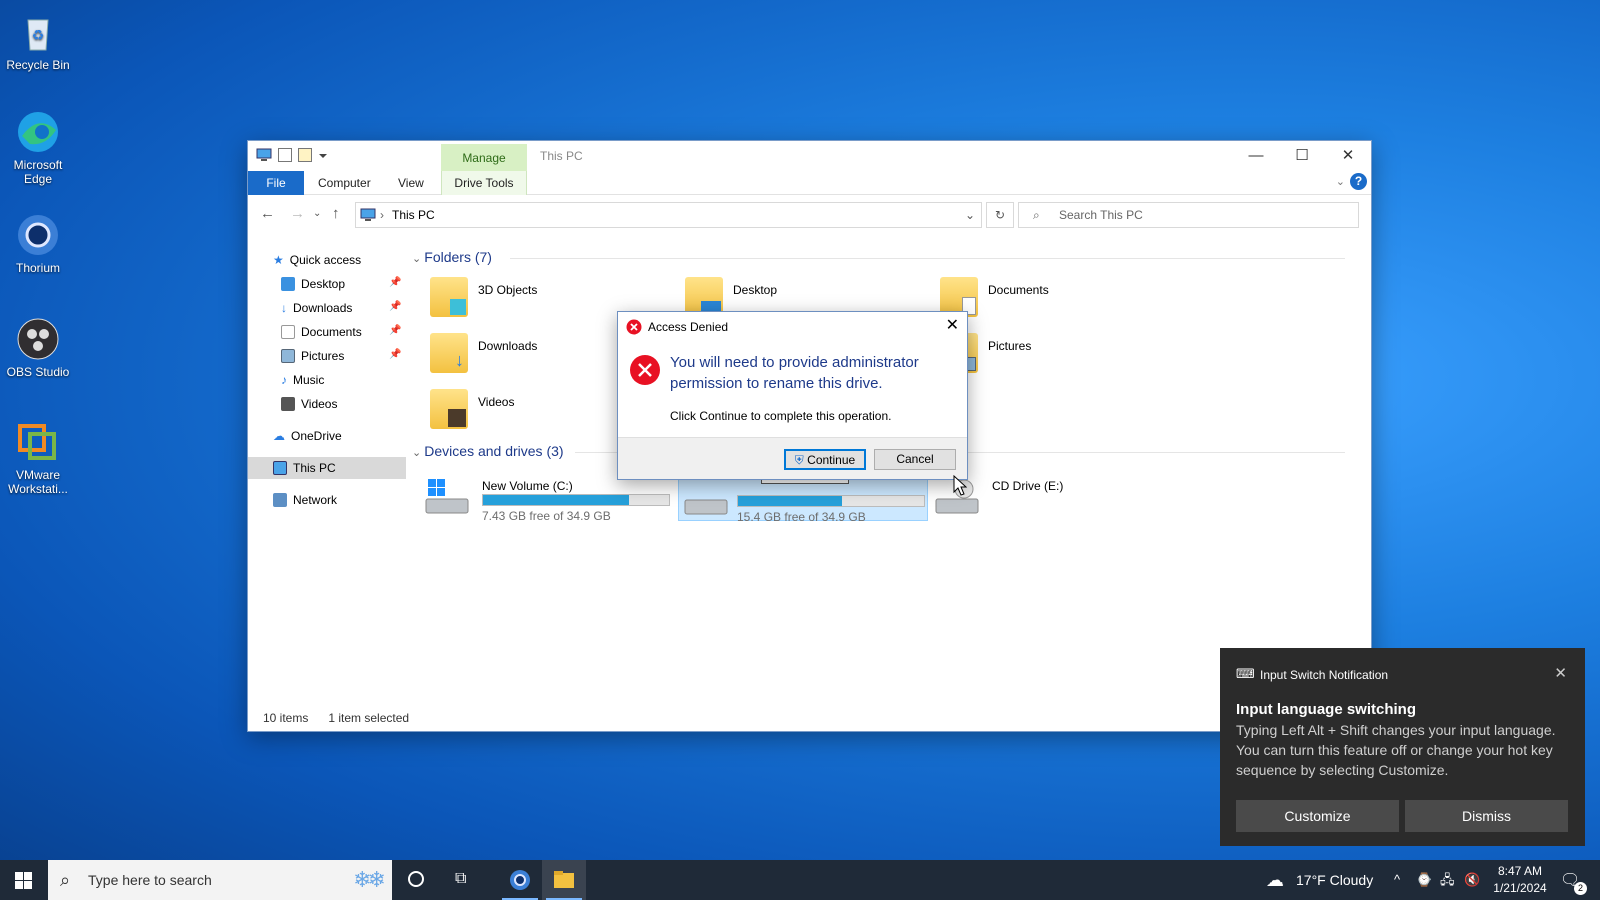 This screenshot has width=1600, height=900. Describe the element at coordinates (472, 414) in the screenshot. I see `folder-videos: Videos` at that location.